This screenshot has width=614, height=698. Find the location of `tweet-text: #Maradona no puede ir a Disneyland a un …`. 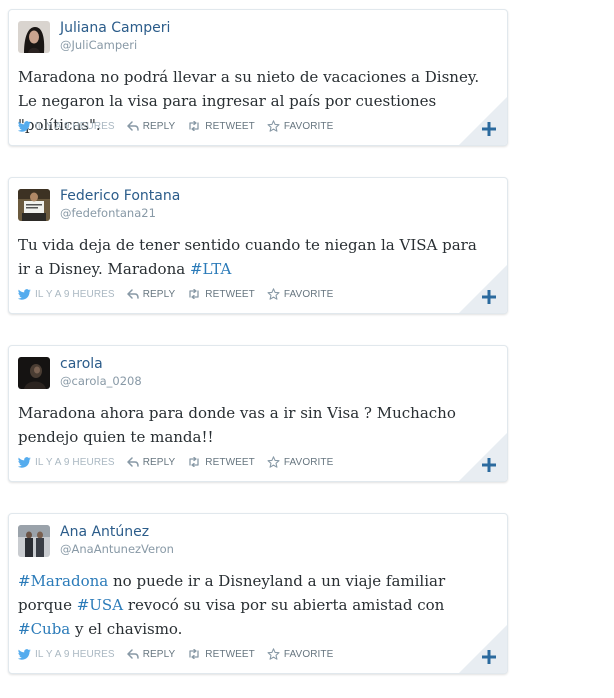

tweet-text: #Maradona no puede ir a Disneyland a un … is located at coordinates (253, 605).